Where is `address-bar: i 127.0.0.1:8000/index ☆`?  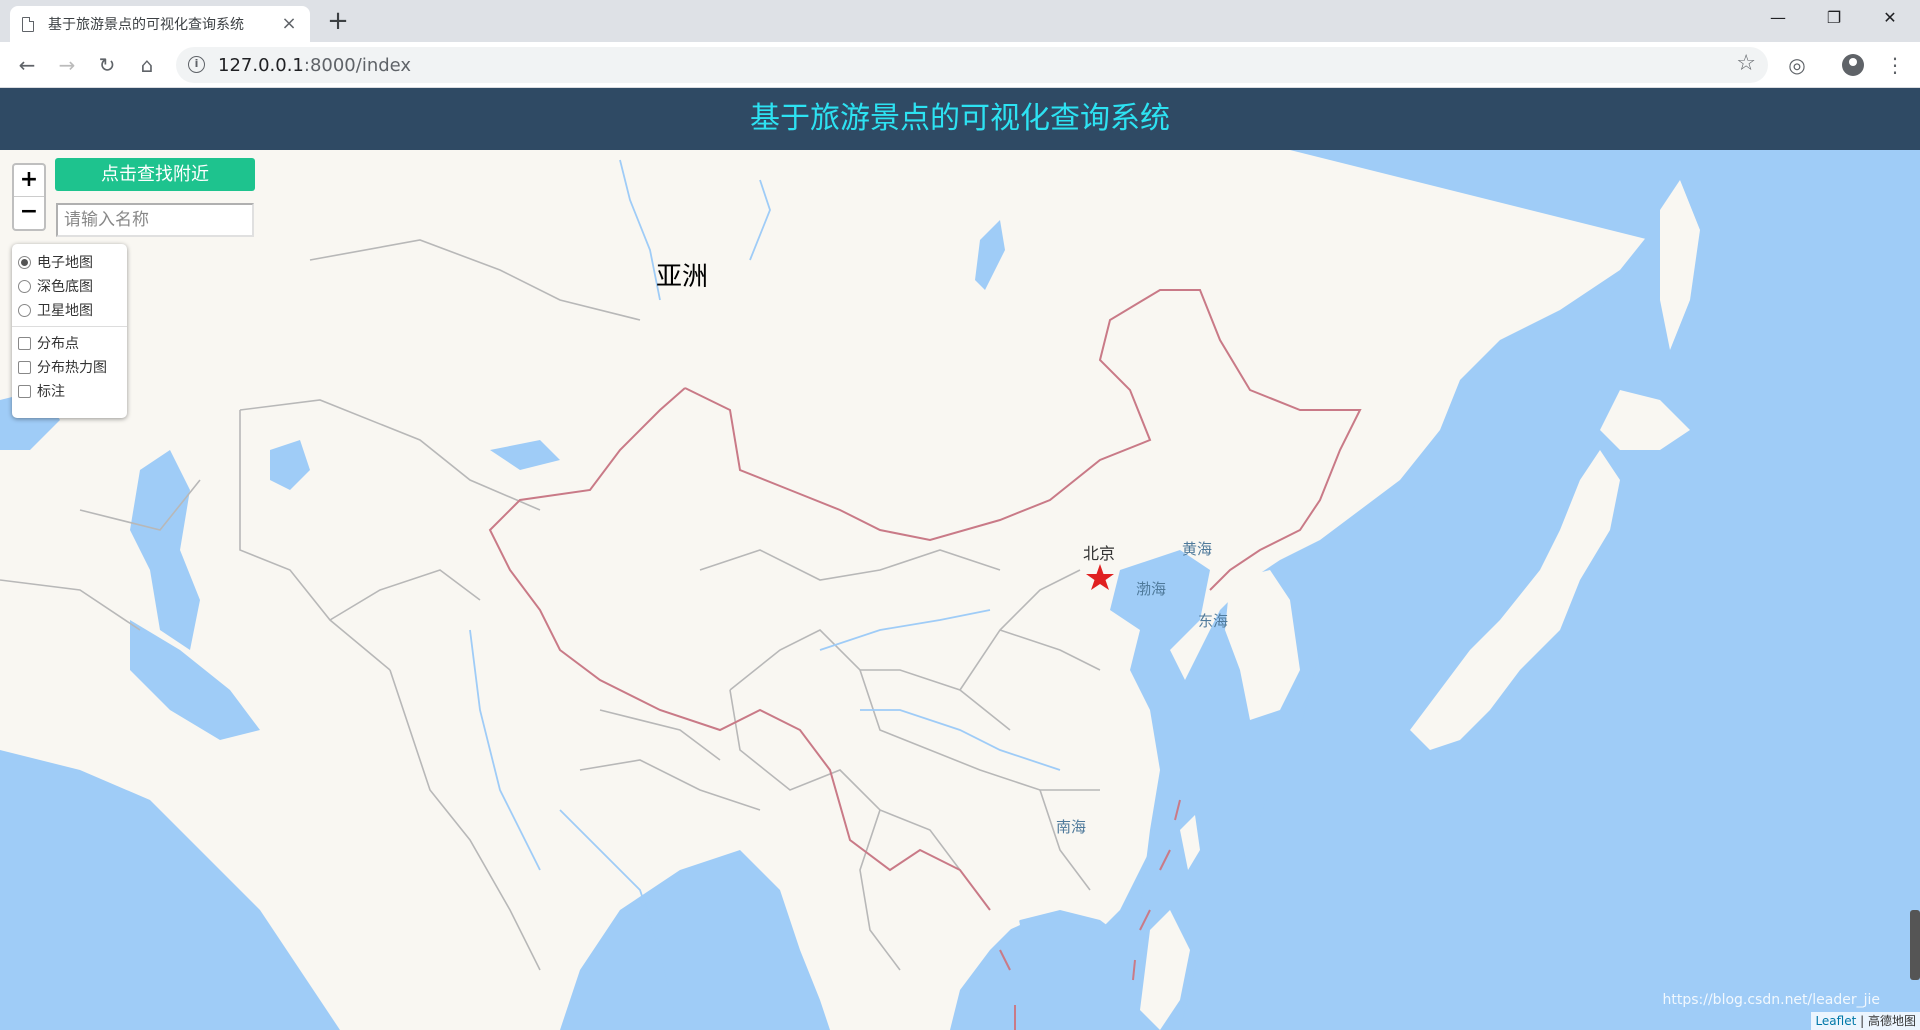 address-bar: i 127.0.0.1:8000/index ☆ is located at coordinates (972, 65).